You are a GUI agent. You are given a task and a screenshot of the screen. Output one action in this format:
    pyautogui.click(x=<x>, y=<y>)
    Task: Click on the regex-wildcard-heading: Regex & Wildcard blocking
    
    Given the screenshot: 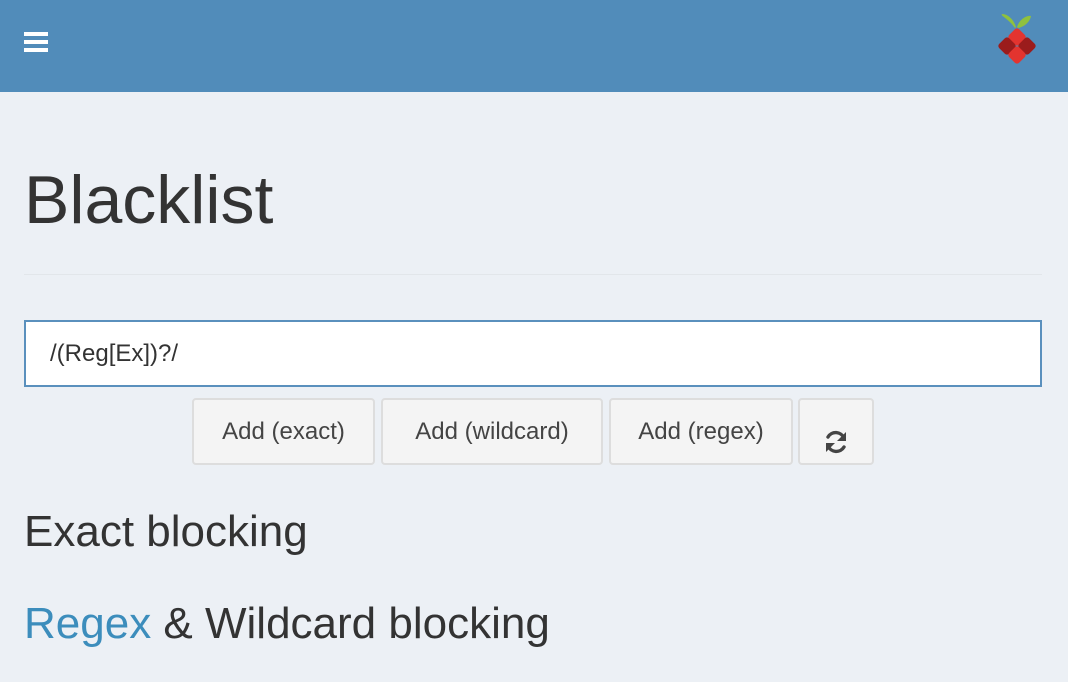 What is the action you would take?
    pyautogui.click(x=287, y=624)
    